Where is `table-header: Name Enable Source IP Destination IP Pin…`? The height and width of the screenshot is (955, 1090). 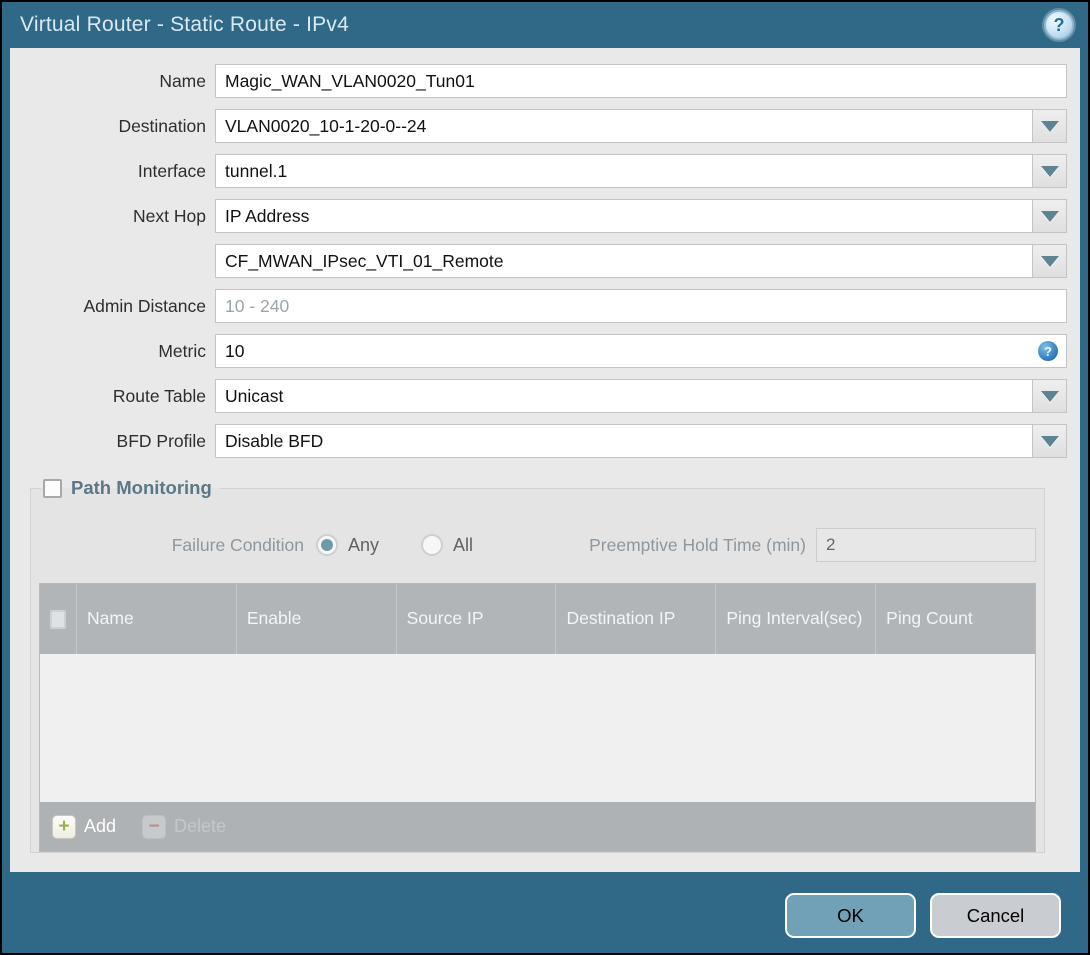 table-header: Name Enable Source IP Destination IP Pin… is located at coordinates (537, 619).